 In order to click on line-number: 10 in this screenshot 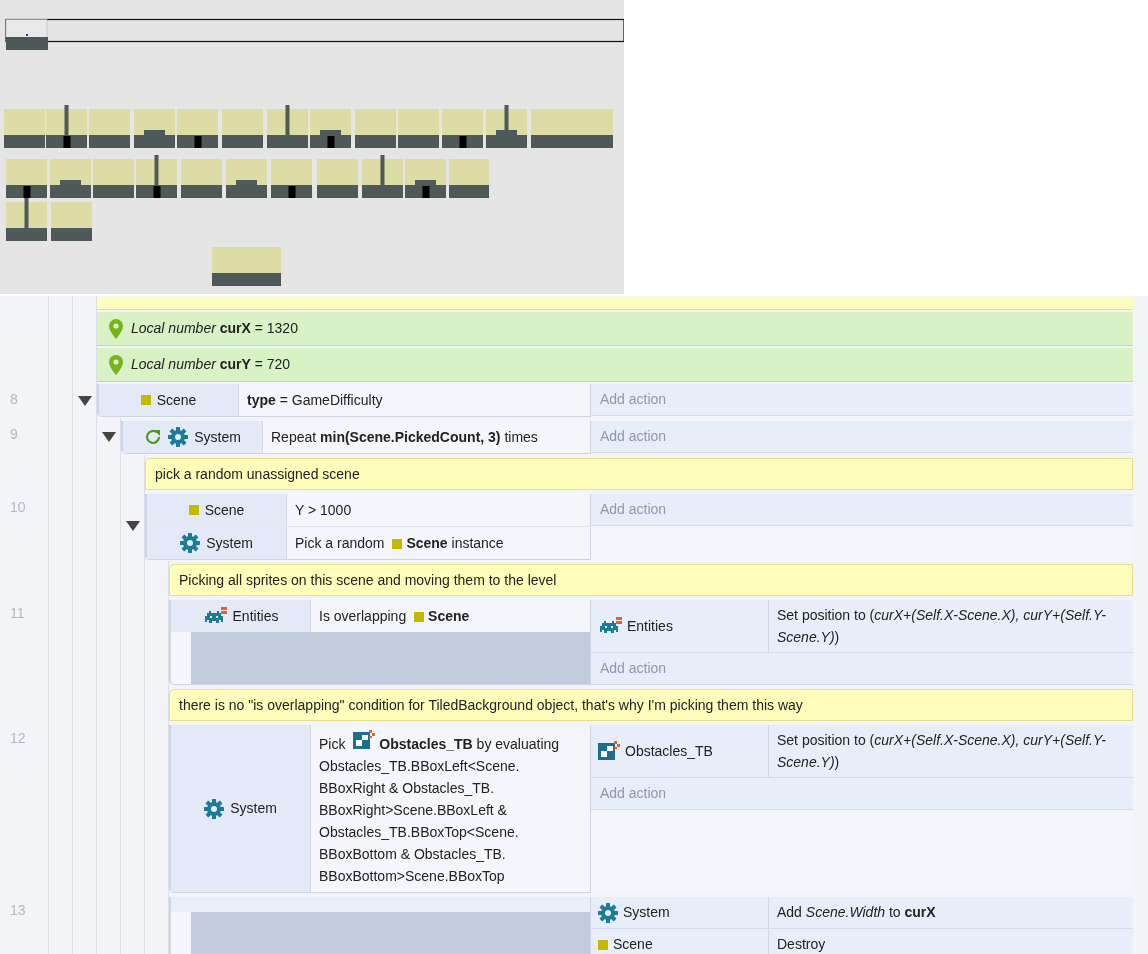, I will do `click(18, 507)`.